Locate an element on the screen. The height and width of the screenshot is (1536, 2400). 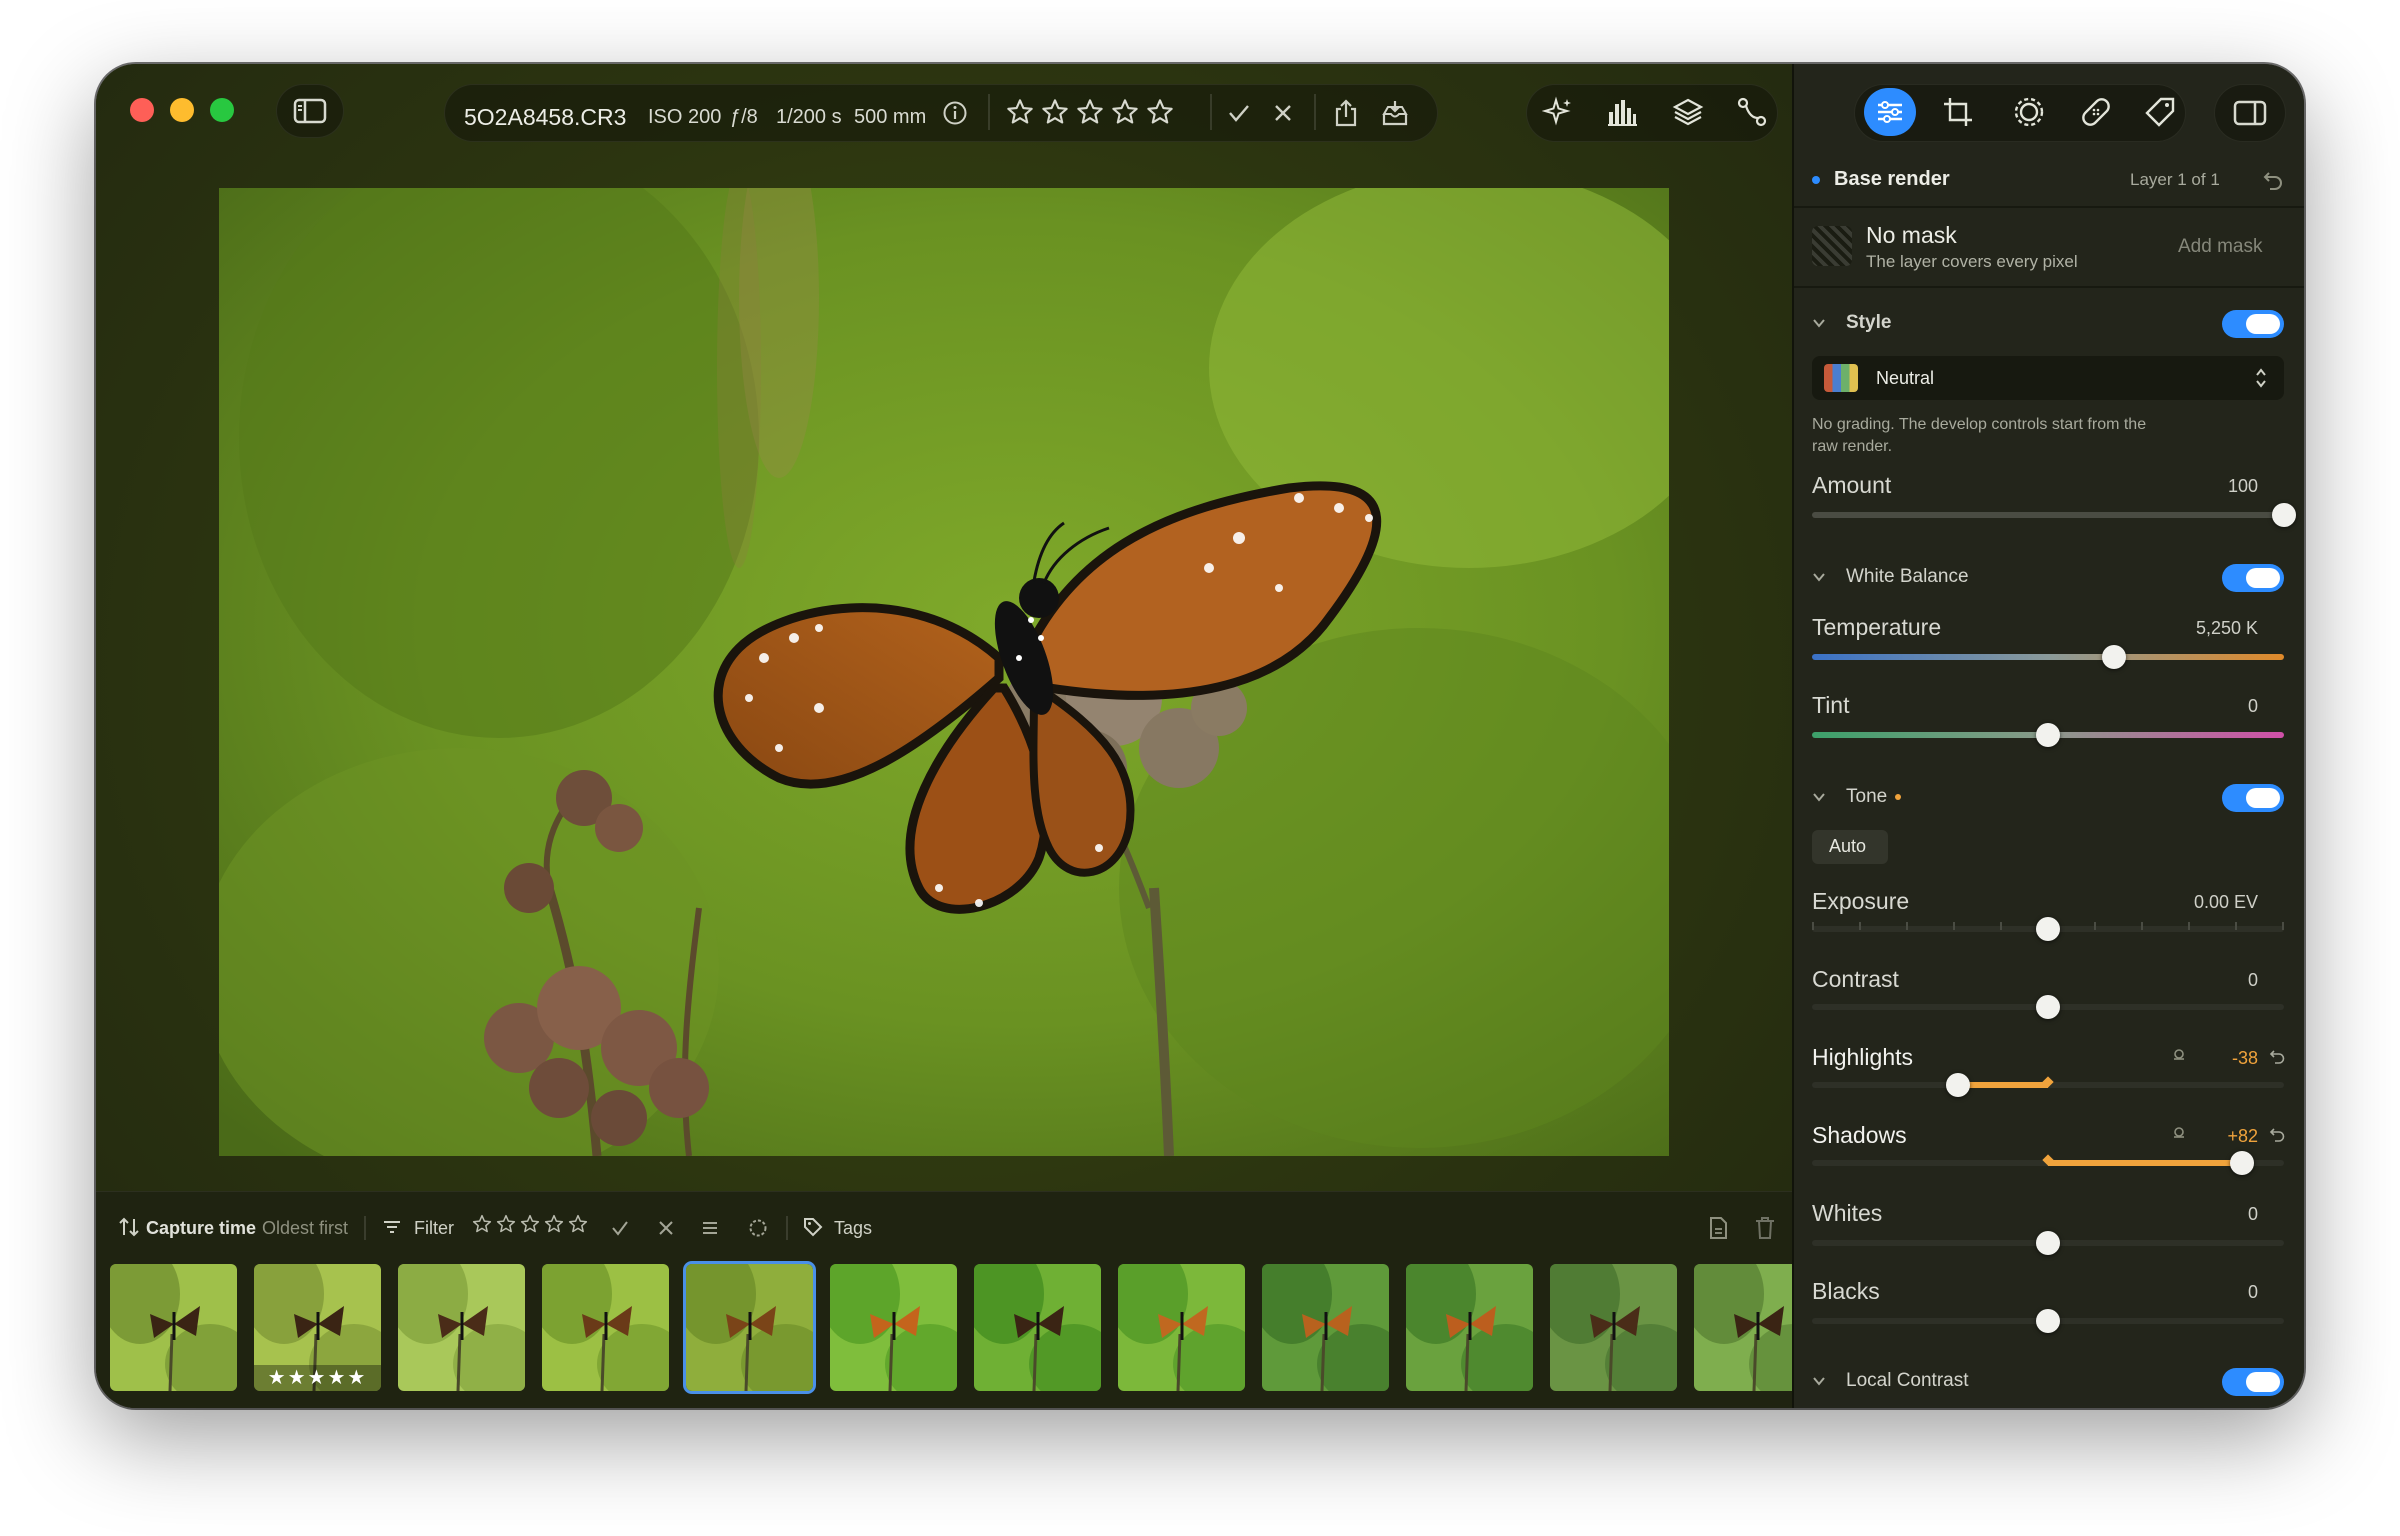
whites-value: 0 is located at coordinates (2253, 1214).